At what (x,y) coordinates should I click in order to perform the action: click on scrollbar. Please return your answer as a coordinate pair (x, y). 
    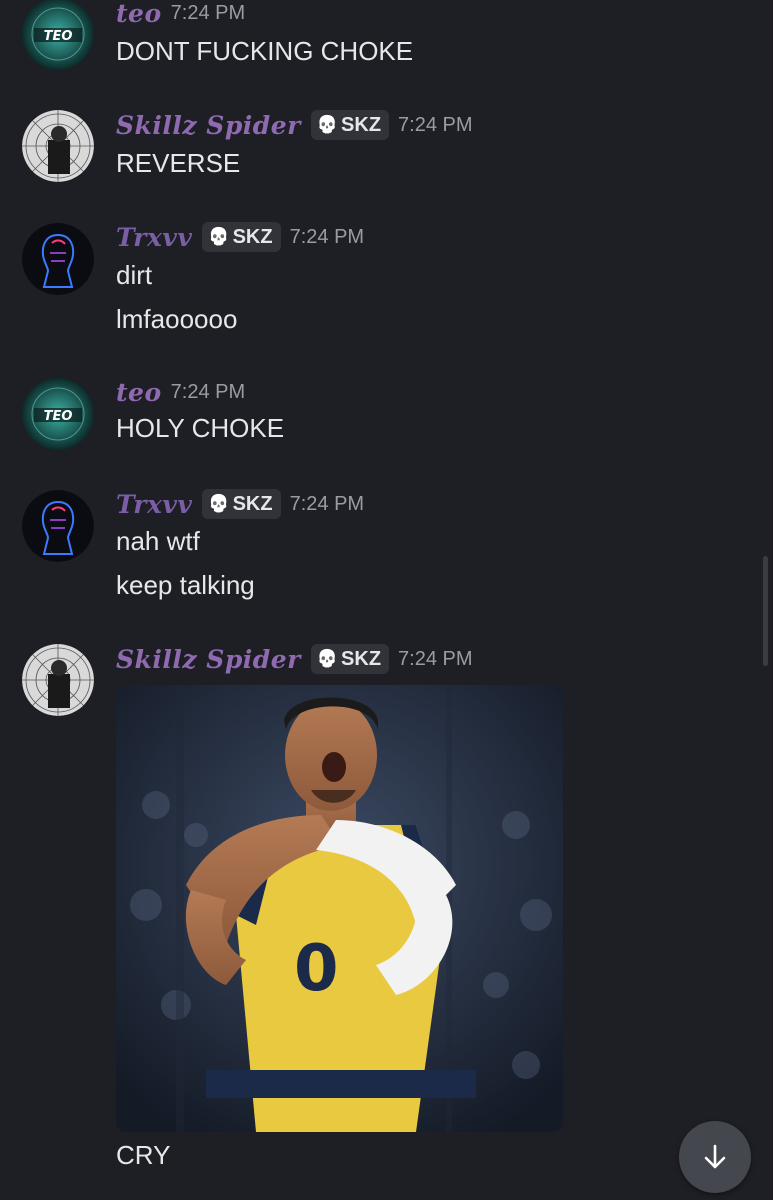
    Looking at the image, I should click on (765, 611).